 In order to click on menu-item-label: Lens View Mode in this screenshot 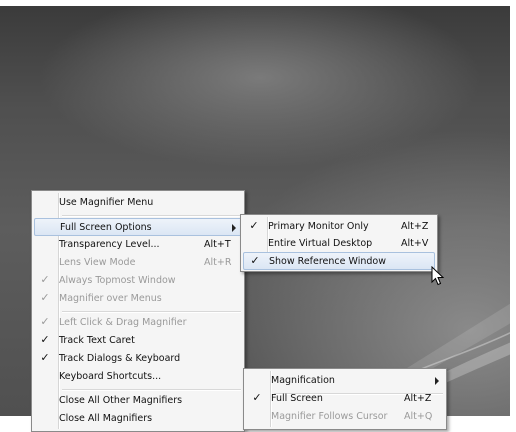, I will do `click(97, 262)`.